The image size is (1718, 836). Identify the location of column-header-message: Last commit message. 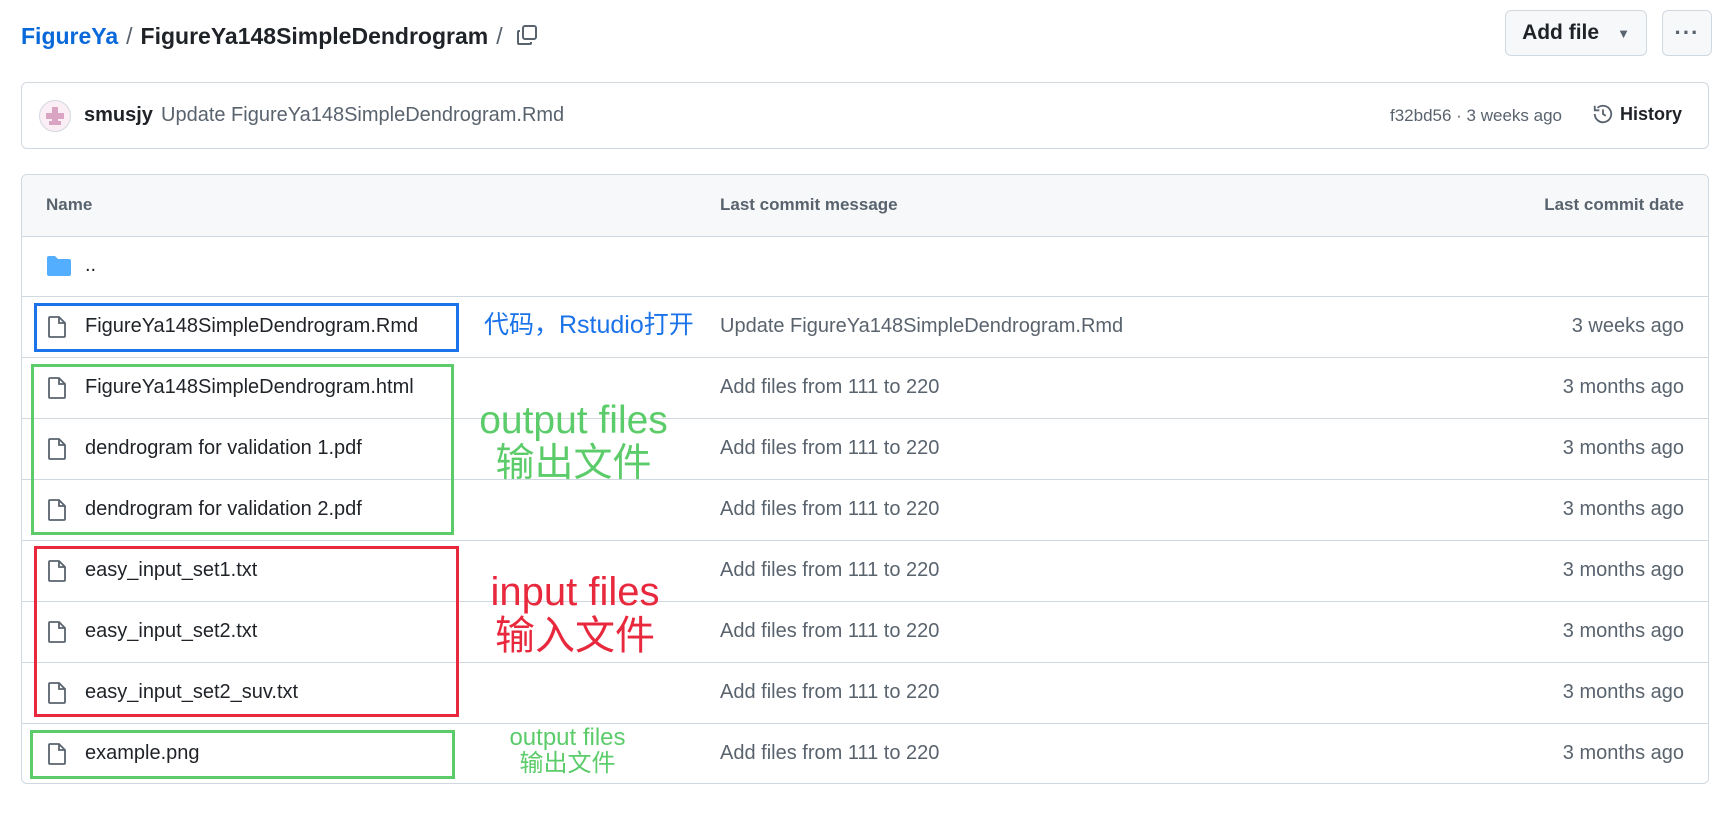
(809, 204).